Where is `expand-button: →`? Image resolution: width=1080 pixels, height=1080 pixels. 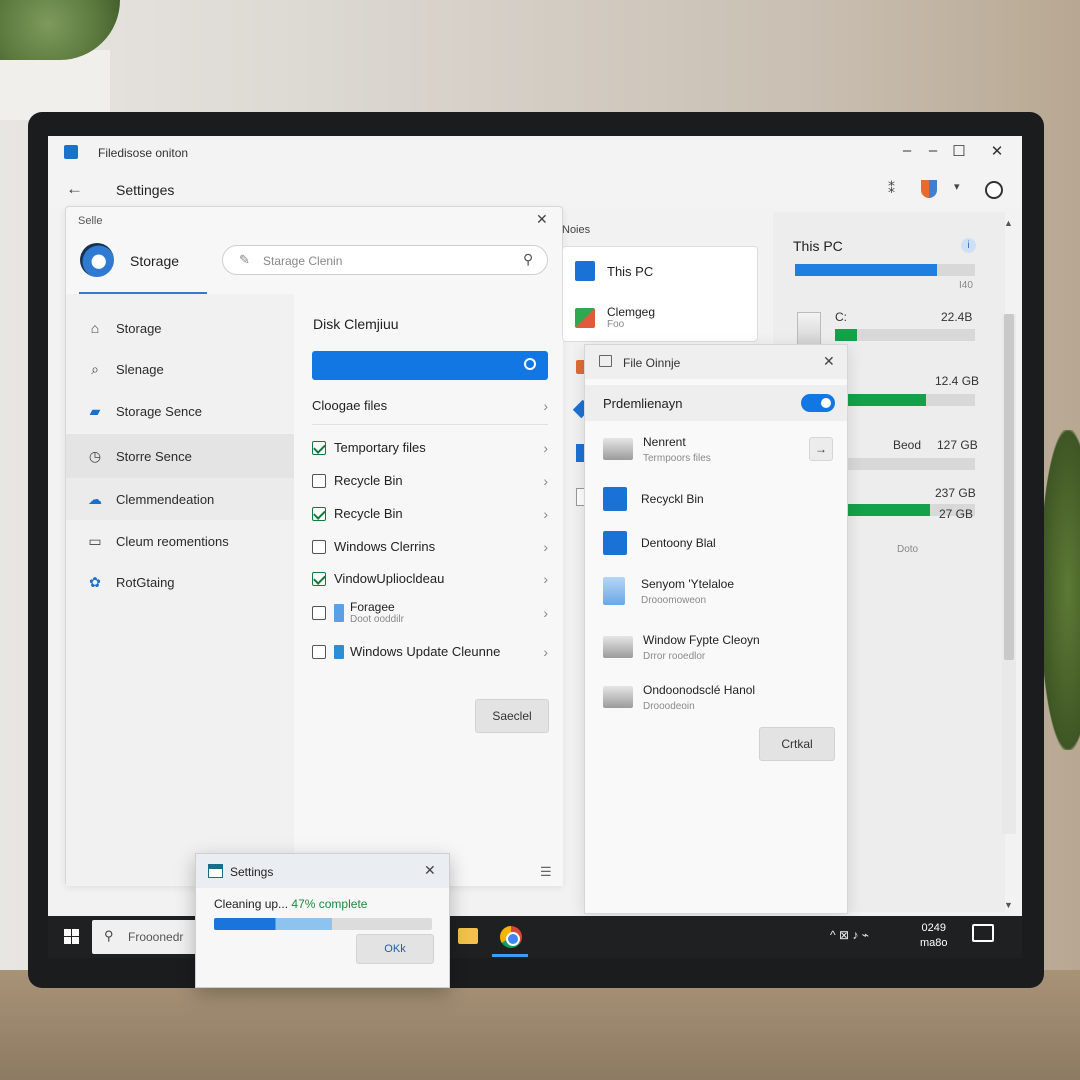 expand-button: → is located at coordinates (821, 449).